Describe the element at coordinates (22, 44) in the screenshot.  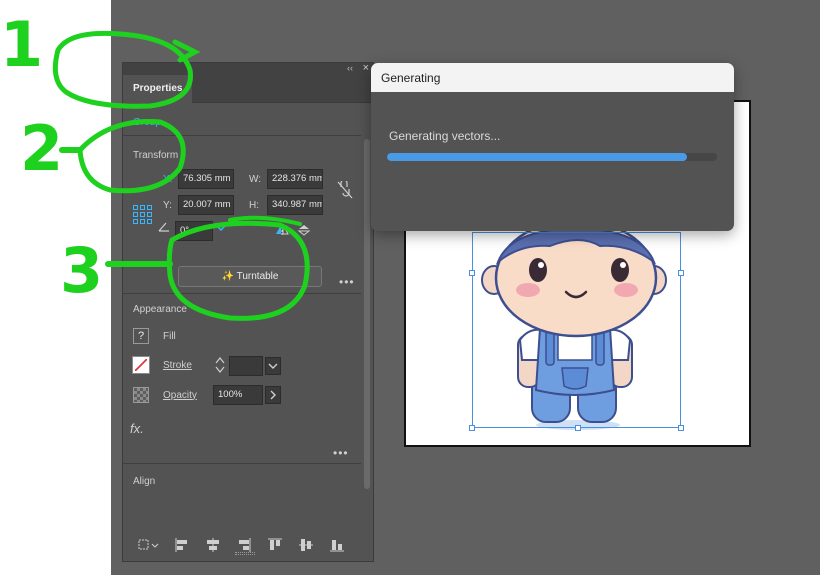
I see `annotation-number-1: 1` at that location.